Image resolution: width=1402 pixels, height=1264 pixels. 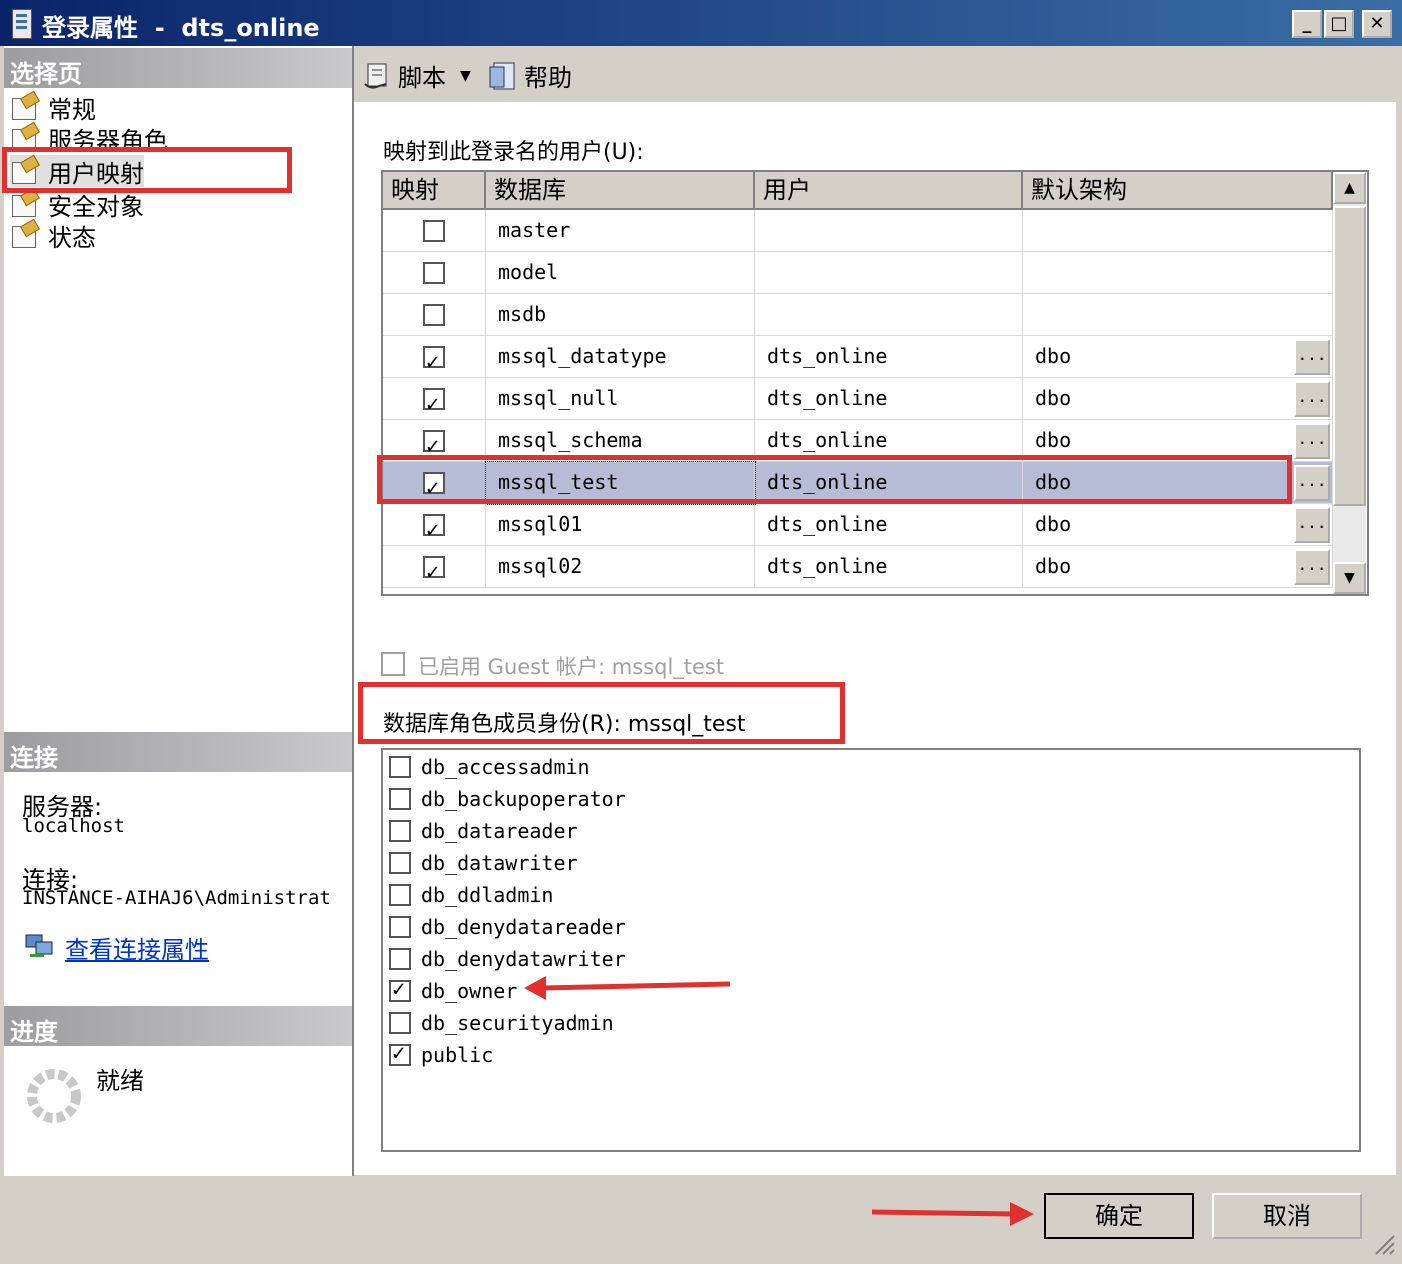 I want to click on page-item-label: 常规, so click(x=72, y=109).